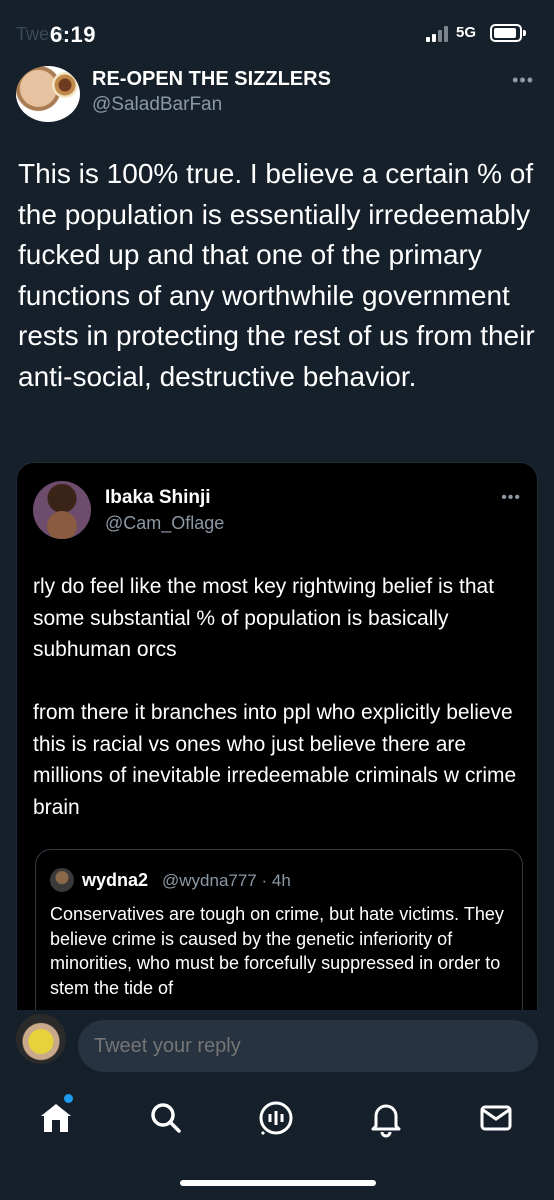  What do you see at coordinates (496, 1118) in the screenshot?
I see `messages-icon` at bounding box center [496, 1118].